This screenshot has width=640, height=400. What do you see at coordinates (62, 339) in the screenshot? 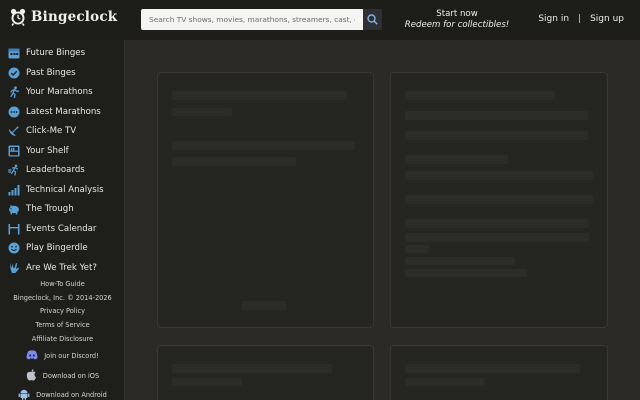
I see `affiliate-disclosure-link: Affiliate Disclosure` at bounding box center [62, 339].